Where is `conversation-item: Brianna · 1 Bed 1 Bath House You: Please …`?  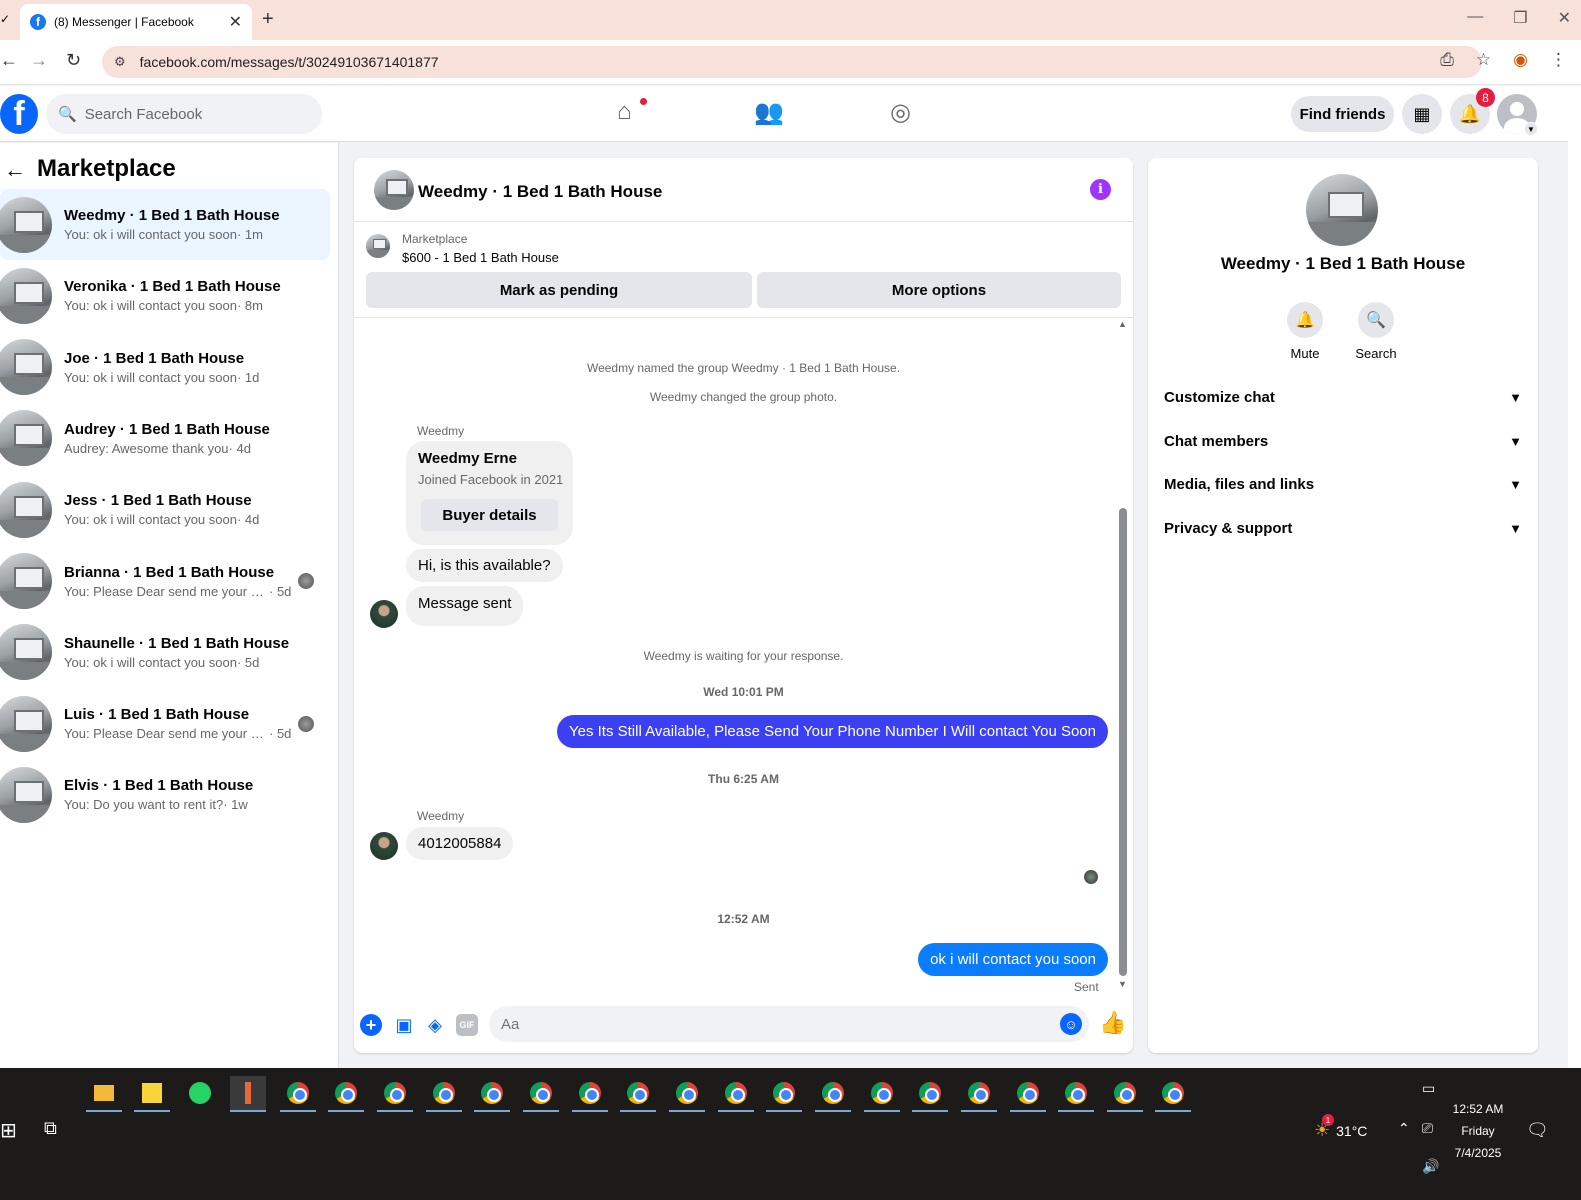 conversation-item: Brianna · 1 Bed 1 Bath House You: Please … is located at coordinates (165, 581).